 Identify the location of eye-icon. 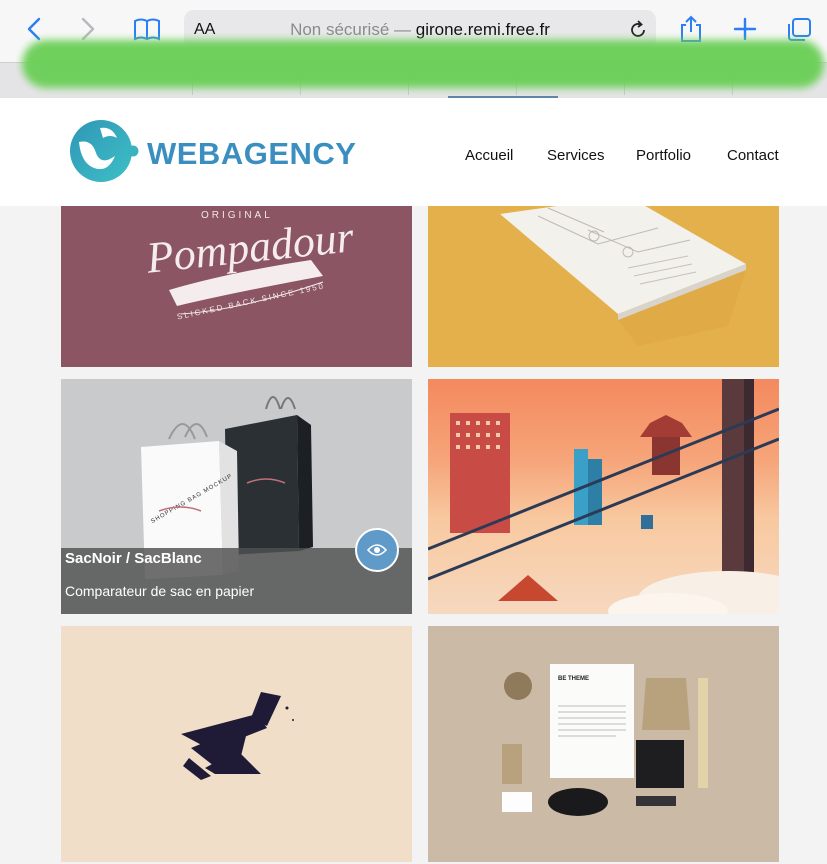
(377, 550).